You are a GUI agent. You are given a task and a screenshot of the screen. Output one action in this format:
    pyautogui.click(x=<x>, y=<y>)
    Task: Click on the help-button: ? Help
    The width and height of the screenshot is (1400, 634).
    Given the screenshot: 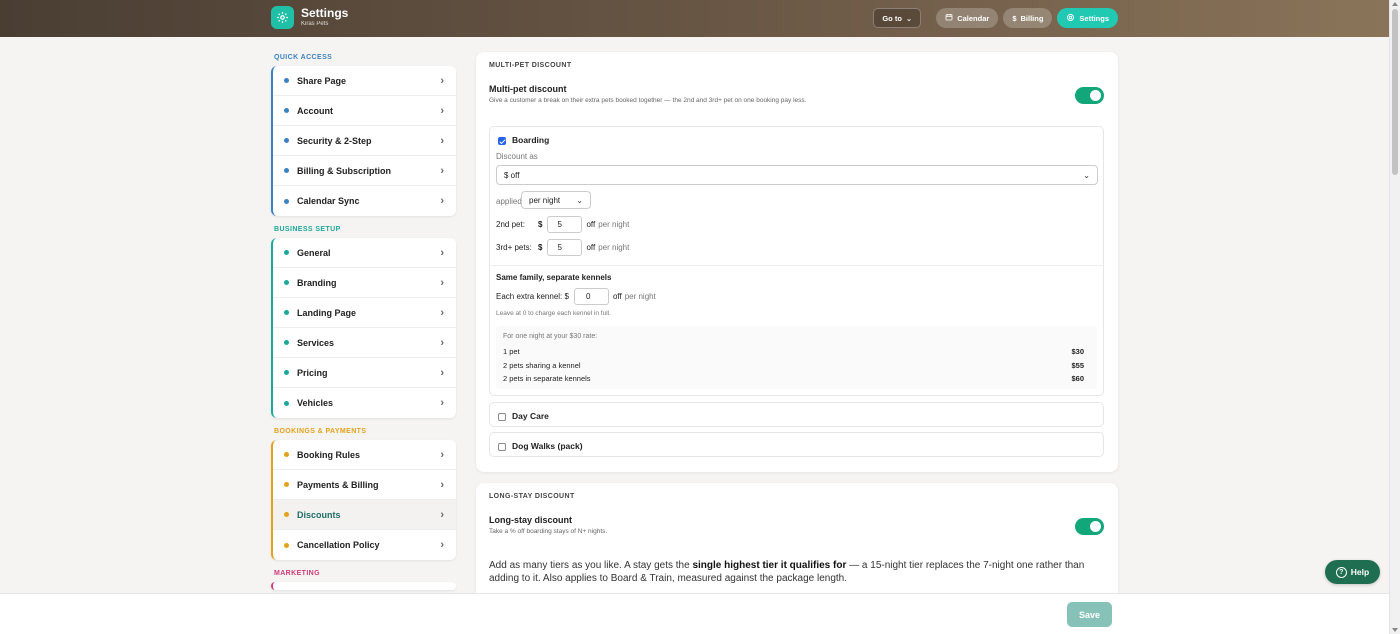 What is the action you would take?
    pyautogui.click(x=1352, y=572)
    